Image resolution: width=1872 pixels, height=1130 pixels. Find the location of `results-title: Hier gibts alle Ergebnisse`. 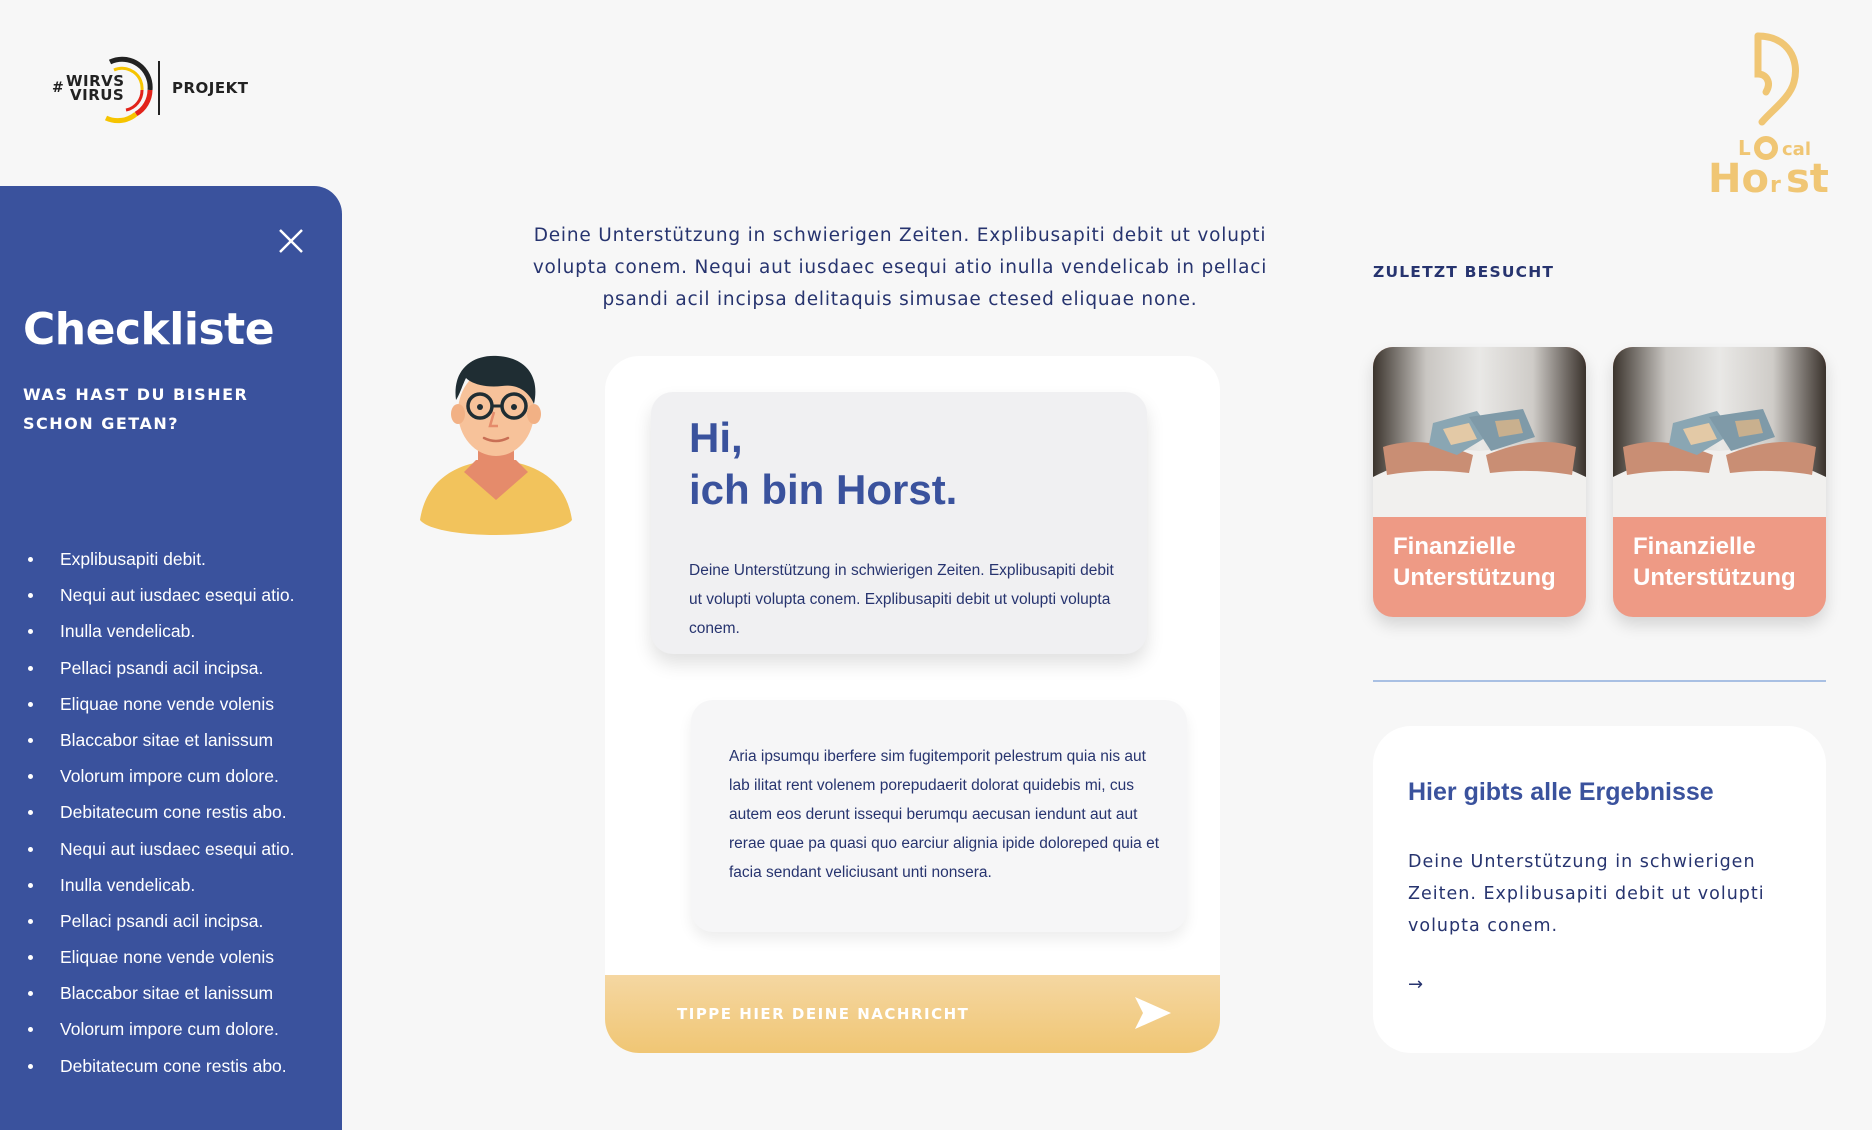

results-title: Hier gibts alle Ergebnisse is located at coordinates (1561, 792).